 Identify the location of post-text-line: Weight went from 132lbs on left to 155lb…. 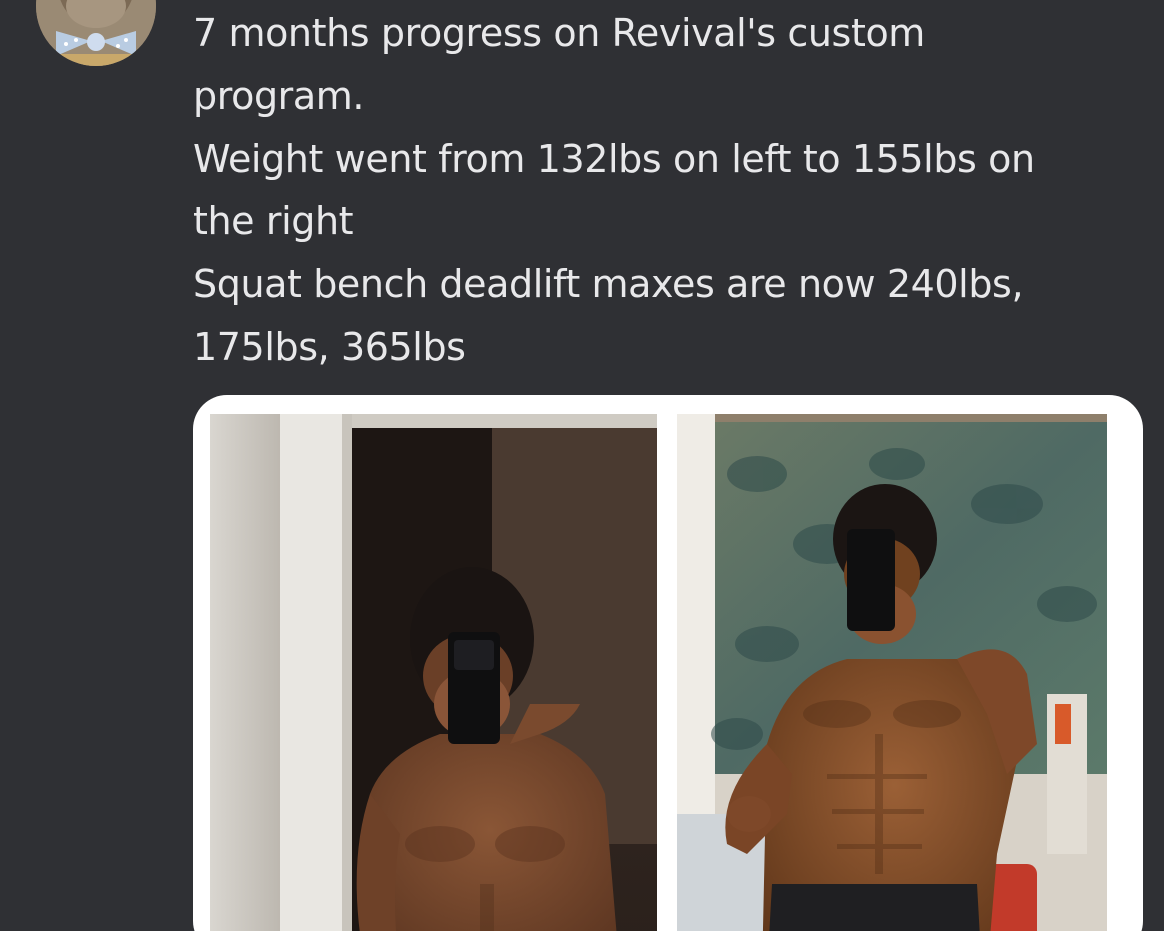
(614, 158).